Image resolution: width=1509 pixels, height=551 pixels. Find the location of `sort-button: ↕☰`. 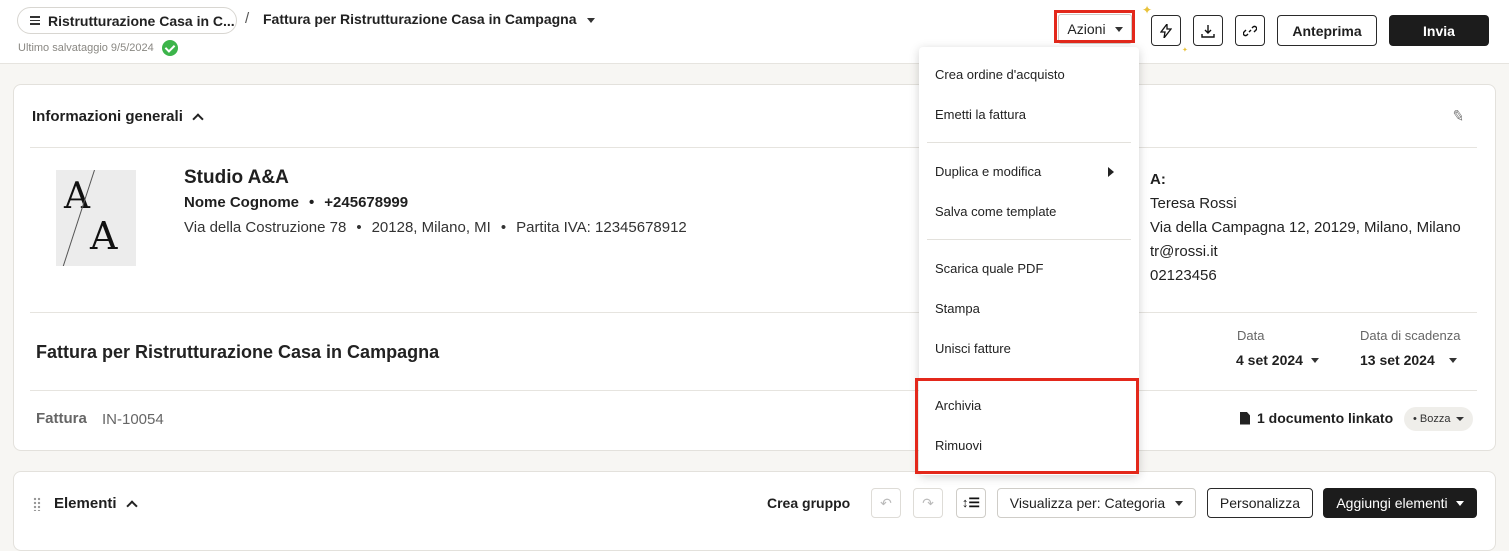

sort-button: ↕☰ is located at coordinates (971, 503).